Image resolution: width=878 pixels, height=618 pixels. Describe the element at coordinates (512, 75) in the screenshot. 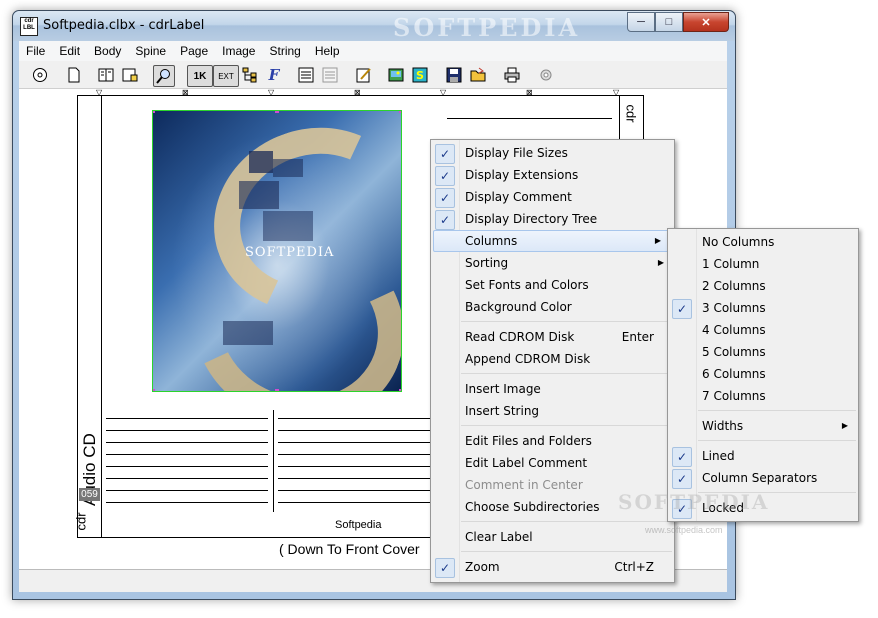

I see `print-icon` at that location.